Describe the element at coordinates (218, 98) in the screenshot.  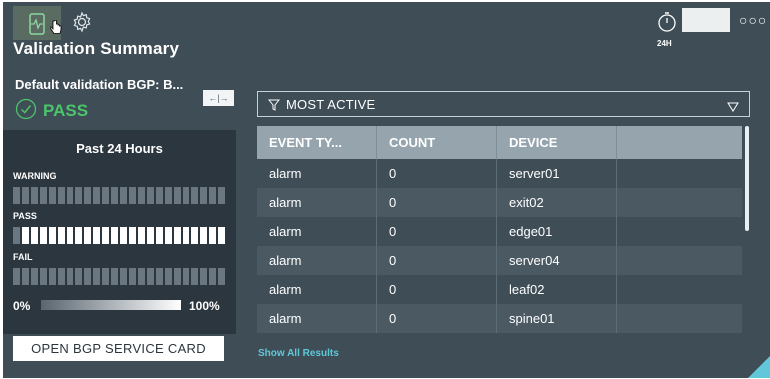
I see `expand-button: ←|→` at that location.